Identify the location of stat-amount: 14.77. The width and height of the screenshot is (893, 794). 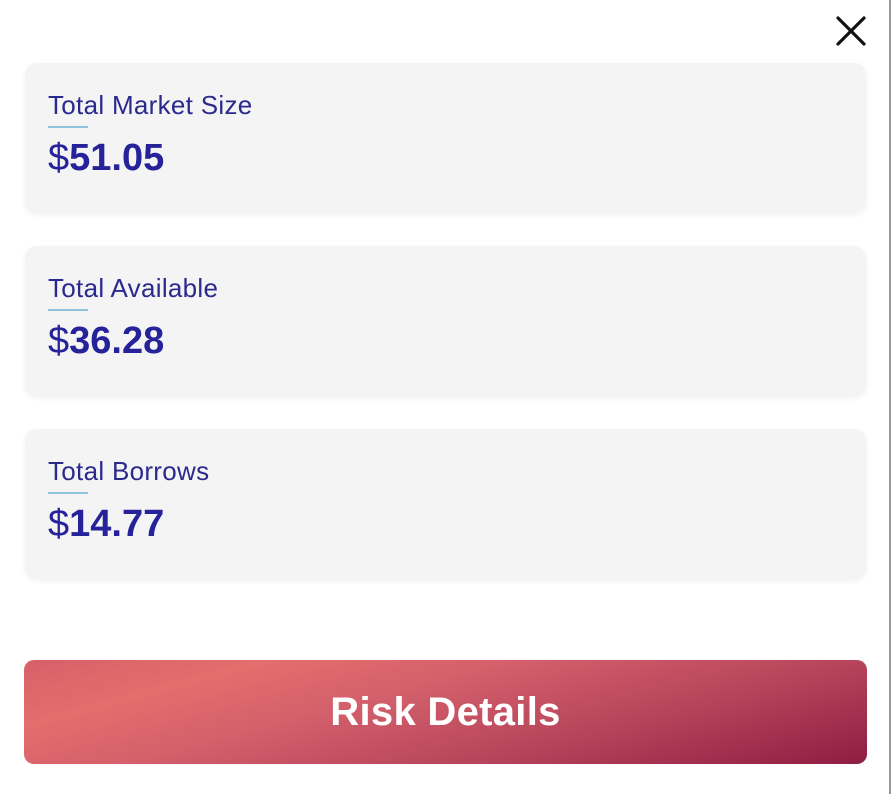
(117, 524).